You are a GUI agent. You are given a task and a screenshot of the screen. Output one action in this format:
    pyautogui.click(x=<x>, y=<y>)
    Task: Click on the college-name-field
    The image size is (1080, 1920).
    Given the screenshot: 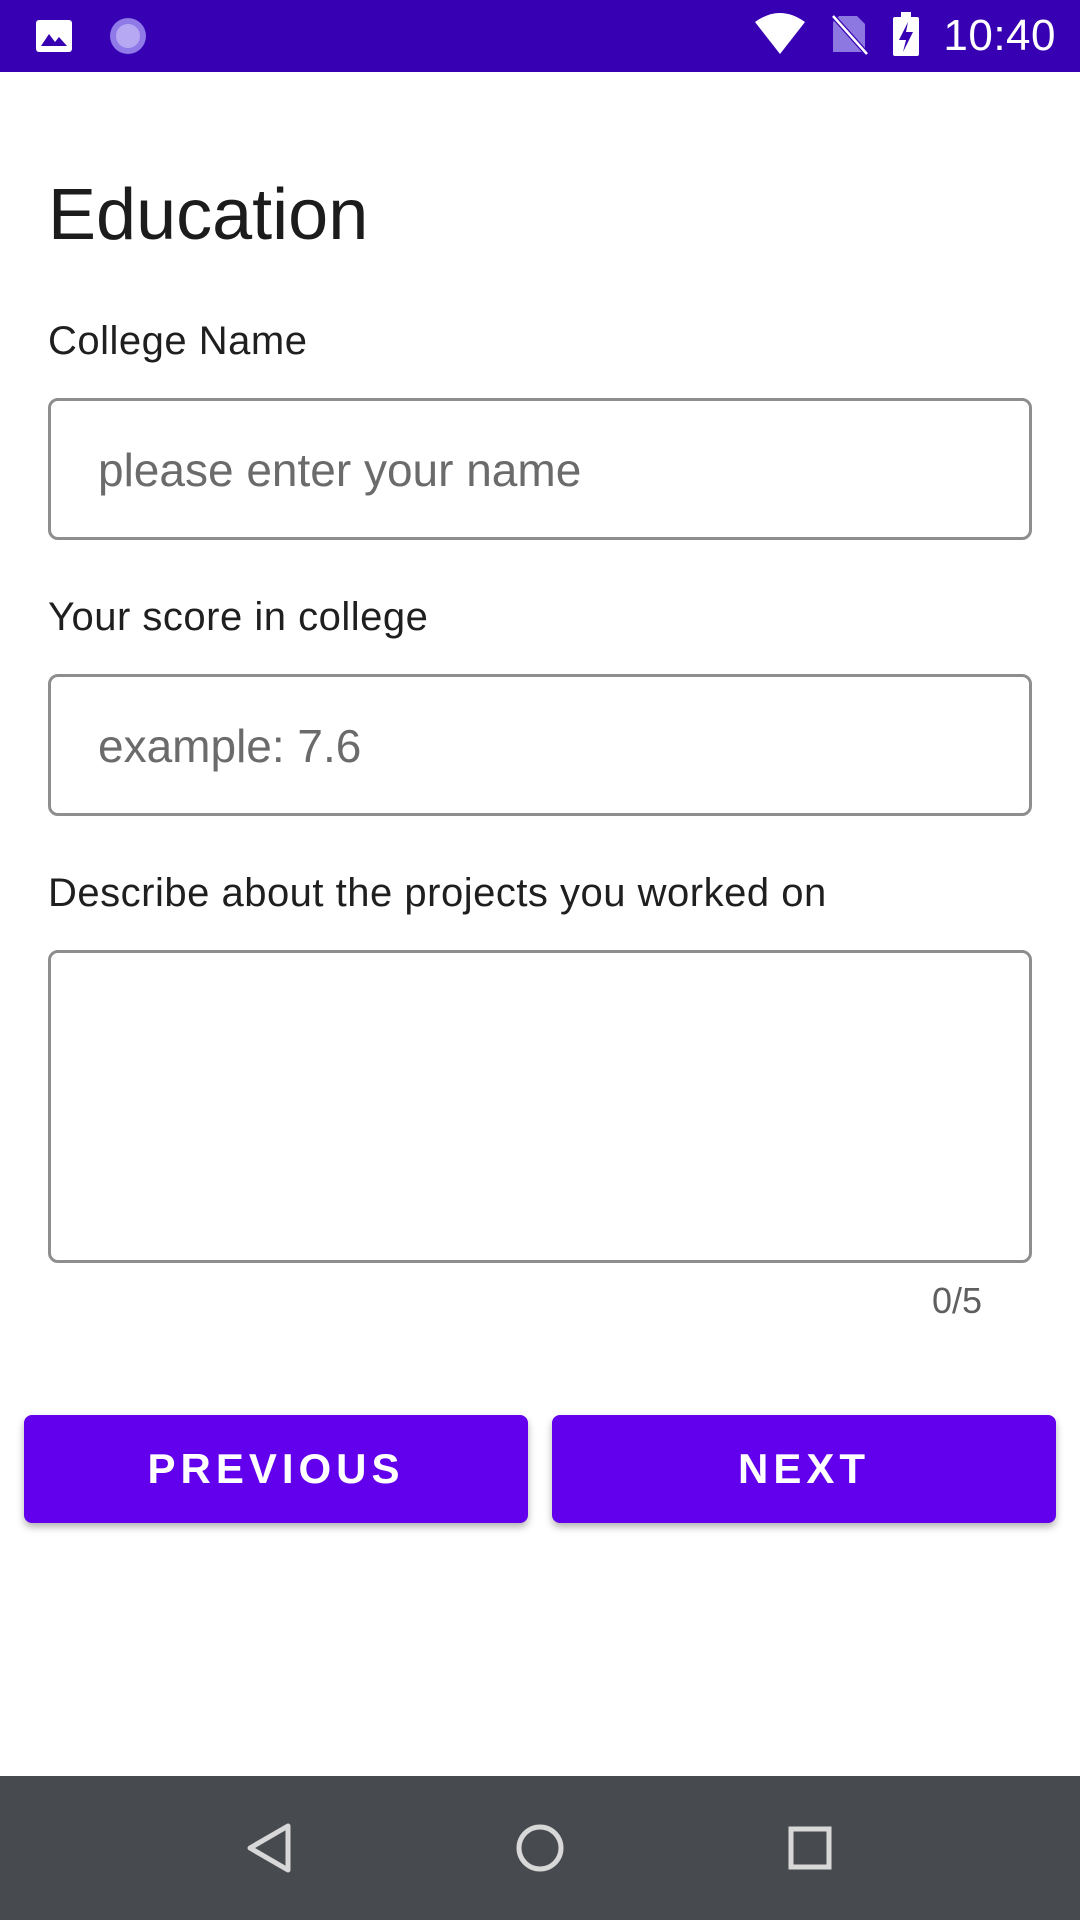 What is the action you would take?
    pyautogui.click(x=540, y=469)
    